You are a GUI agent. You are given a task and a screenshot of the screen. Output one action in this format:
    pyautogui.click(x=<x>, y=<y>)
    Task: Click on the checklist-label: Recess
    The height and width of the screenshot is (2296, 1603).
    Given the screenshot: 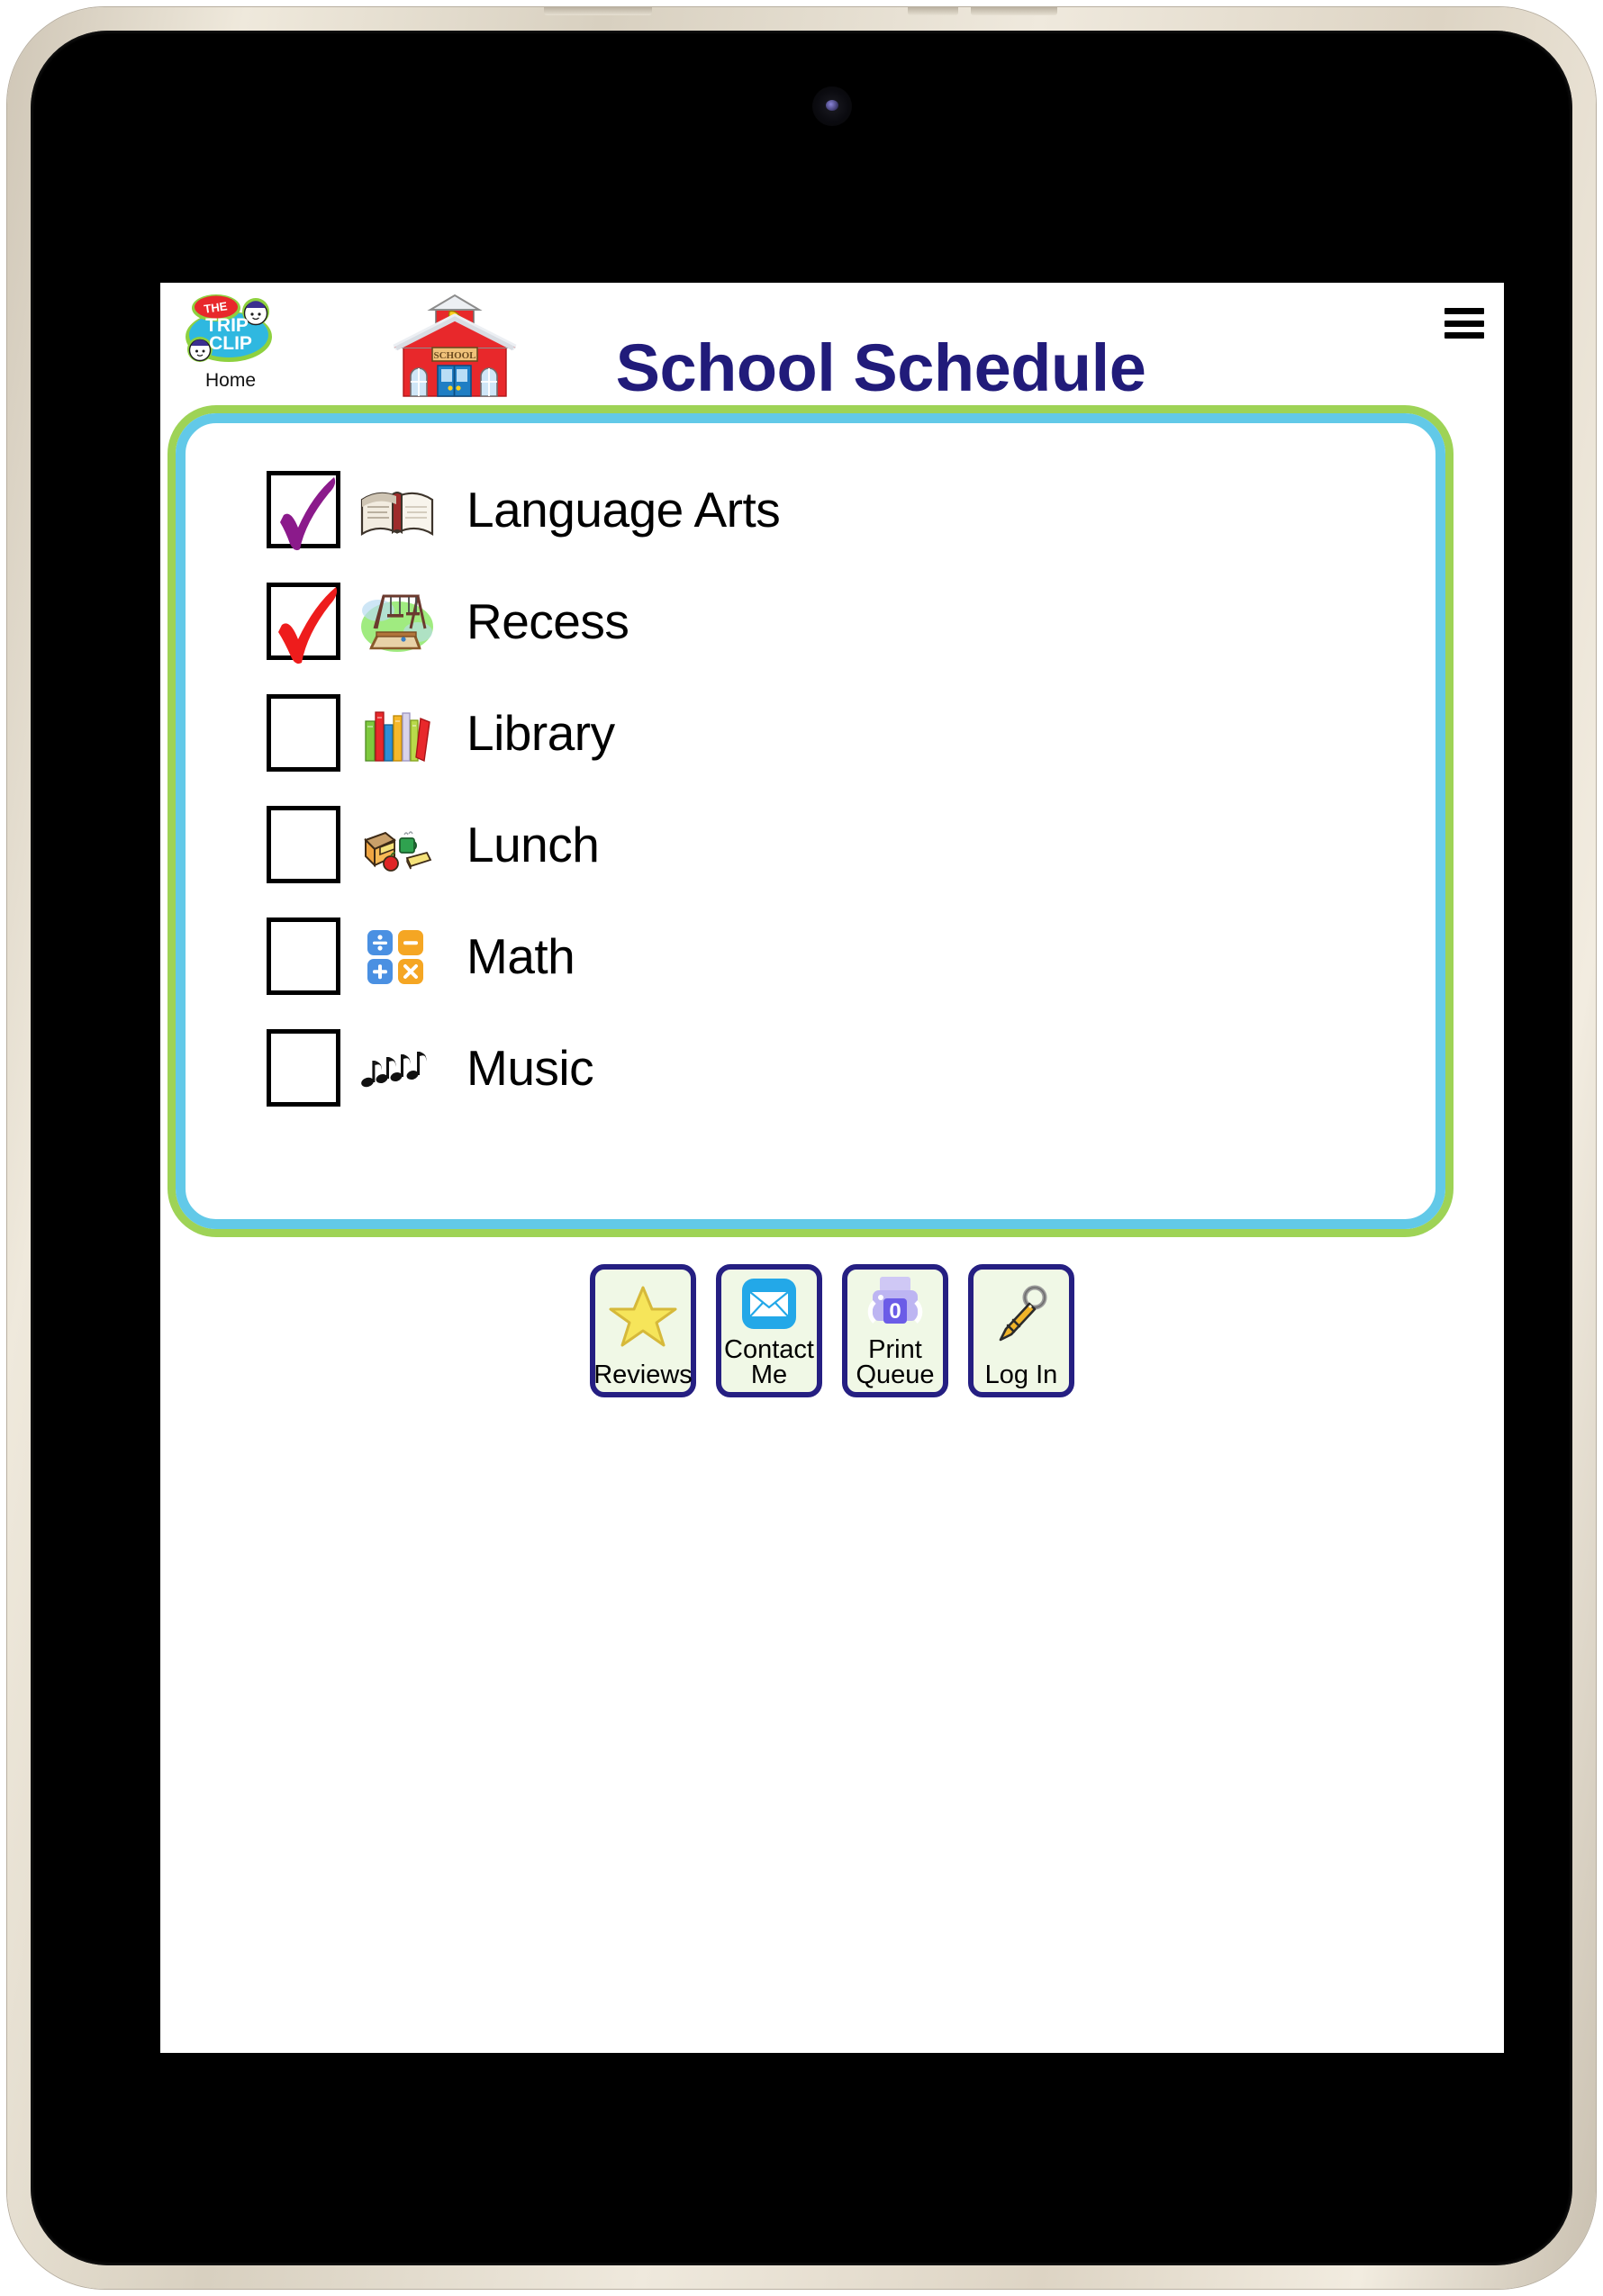 What is the action you would take?
    pyautogui.click(x=547, y=621)
    